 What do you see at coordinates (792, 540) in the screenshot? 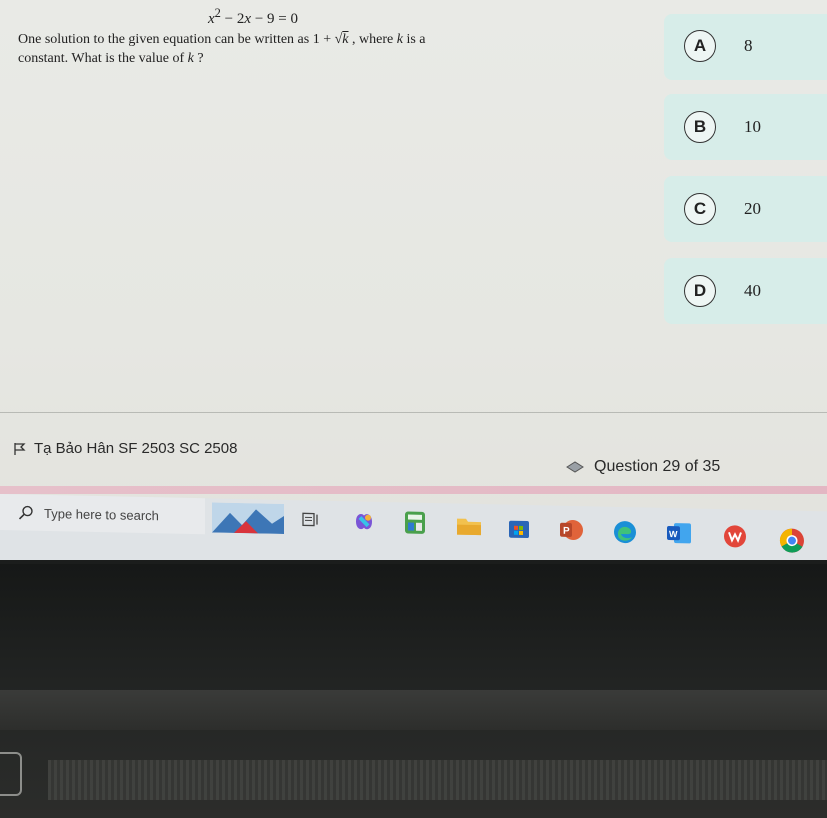
I see `chrome-icon` at bounding box center [792, 540].